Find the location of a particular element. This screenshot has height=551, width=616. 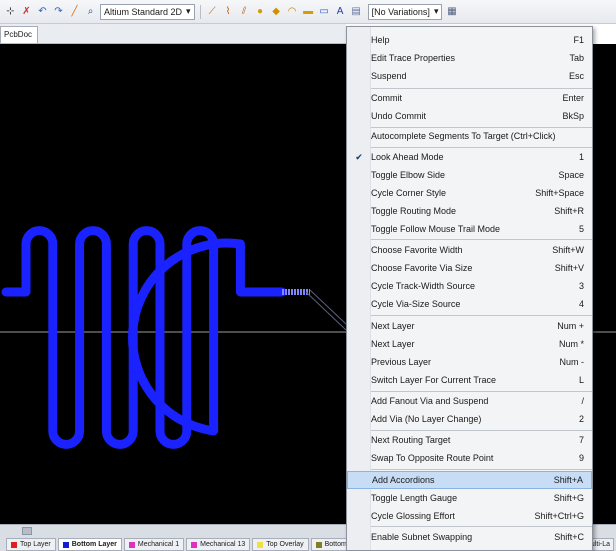

menu-item-label: Toggle Follow Mouse Trail Mode is located at coordinates (436, 229).